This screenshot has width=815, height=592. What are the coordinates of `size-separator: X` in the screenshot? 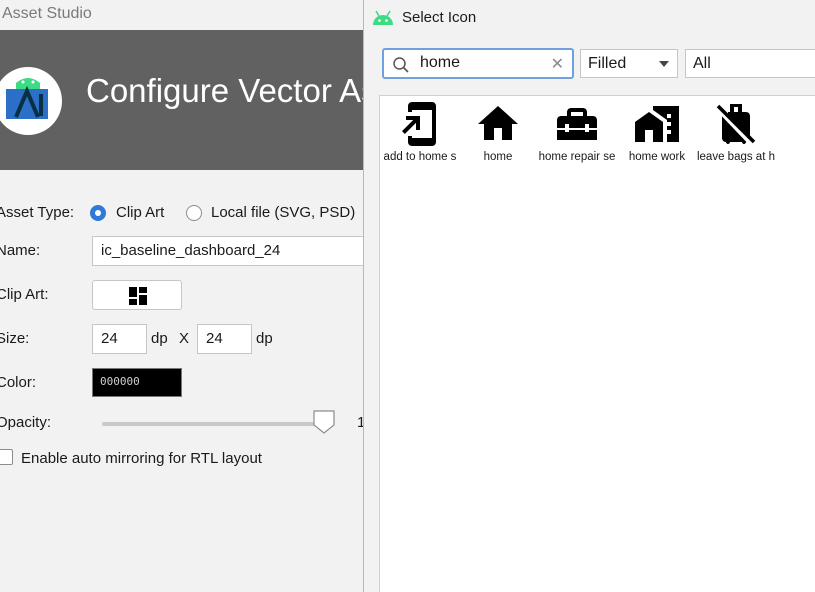 It's located at (184, 338).